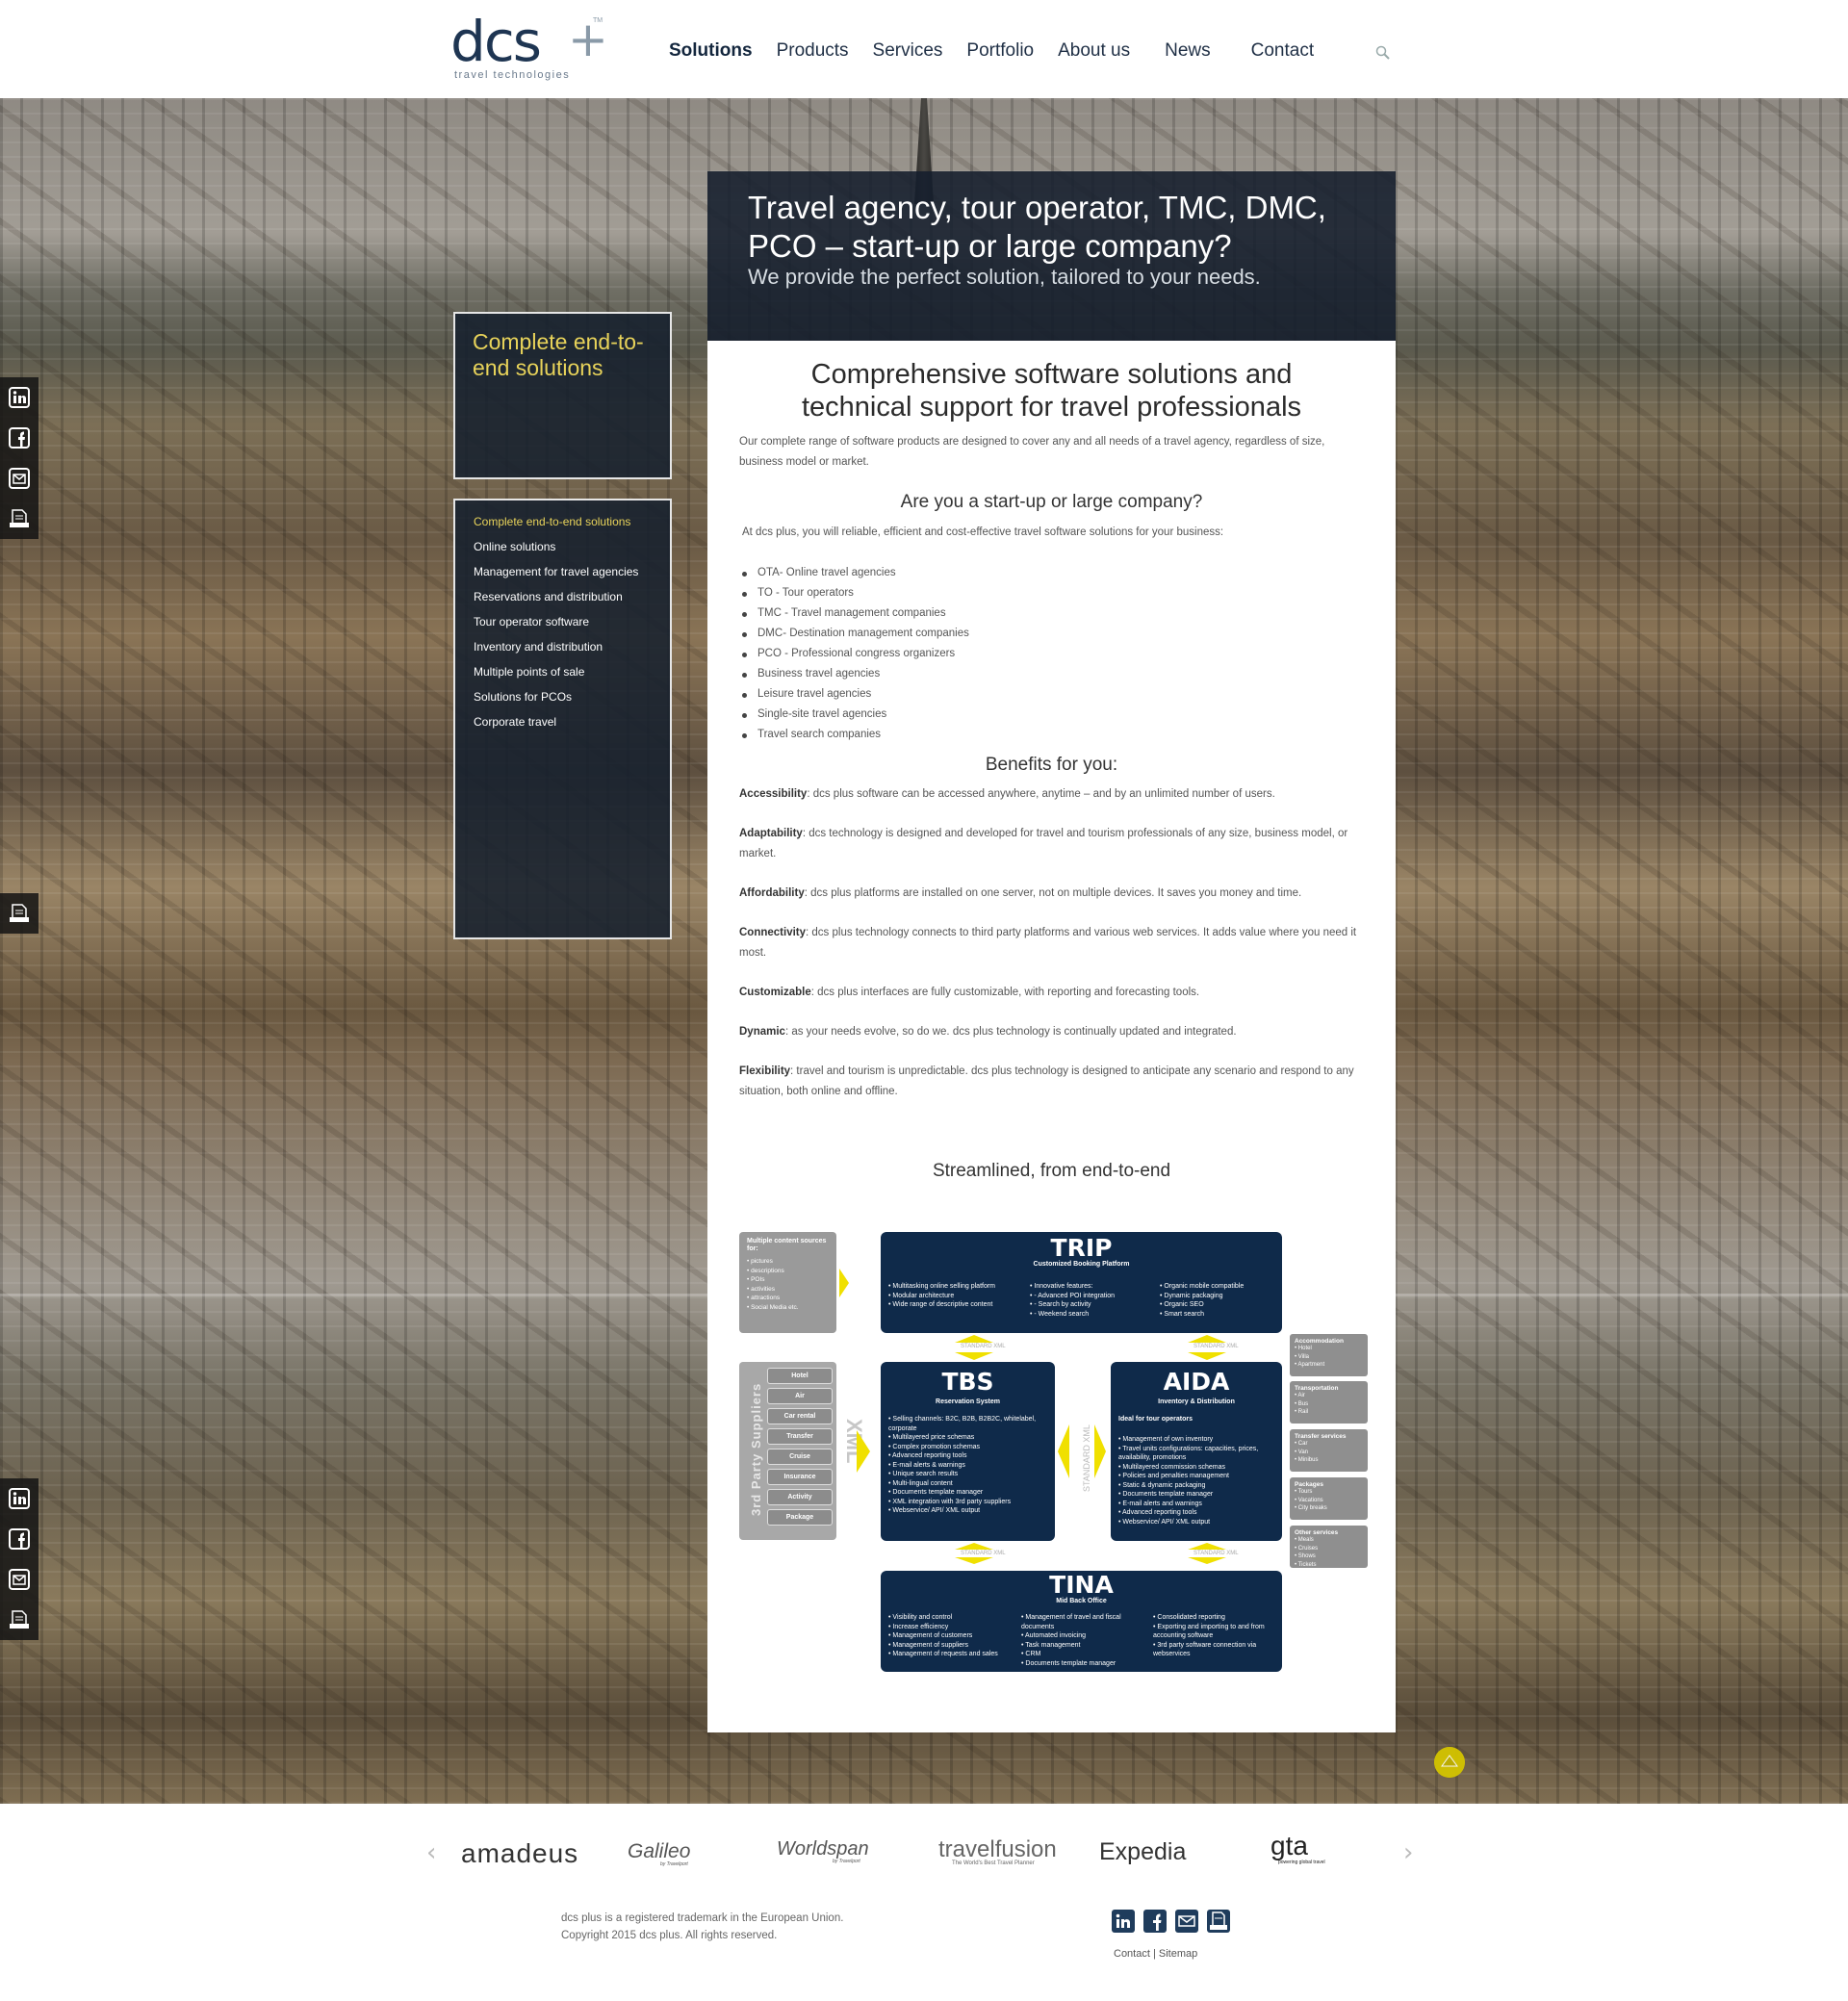 The height and width of the screenshot is (2001, 1848). I want to click on sidebar-item-complete-solutions: Complete end-to-end solutions, so click(572, 522).